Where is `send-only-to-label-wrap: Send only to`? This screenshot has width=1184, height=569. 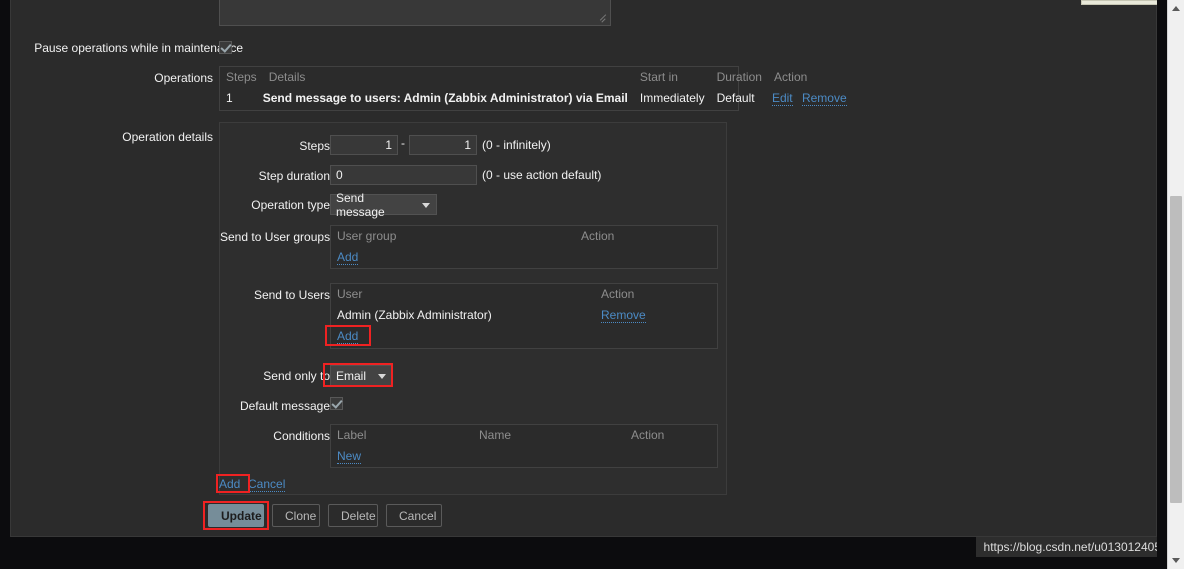
send-only-to-label-wrap: Send only to is located at coordinates (275, 376).